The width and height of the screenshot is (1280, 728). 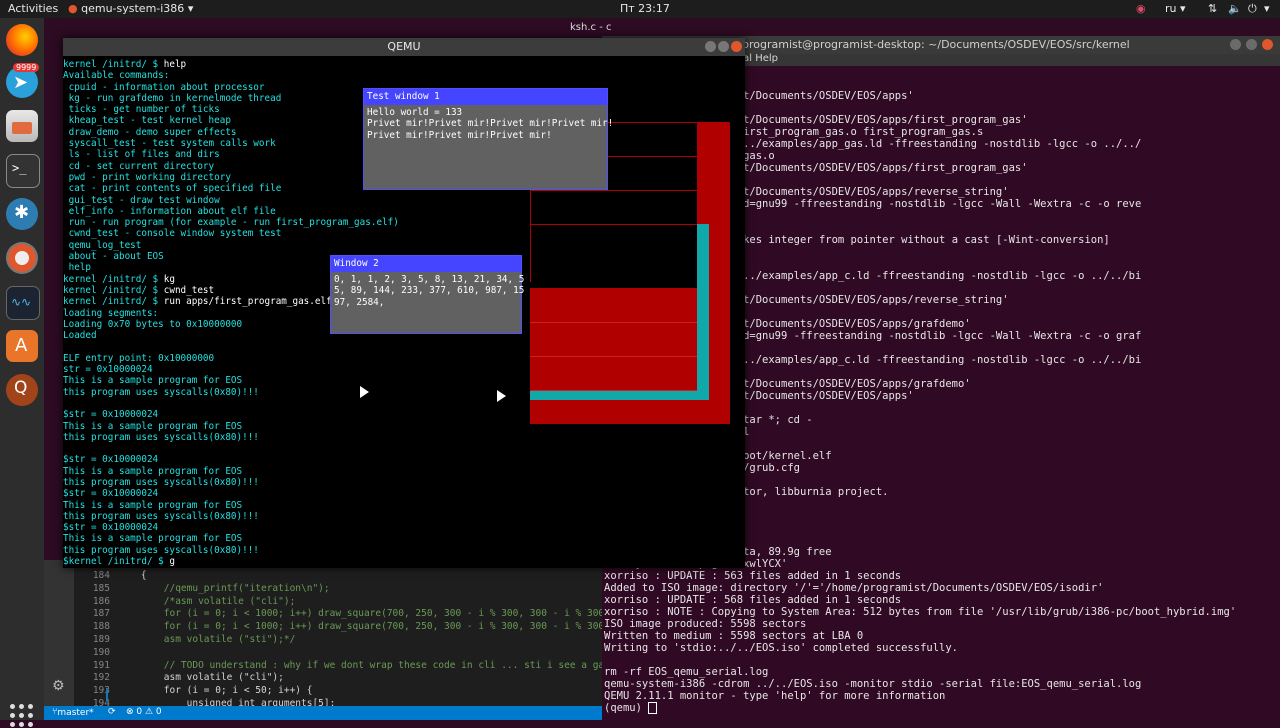 I want to click on code-line: 186 /*asm volatile ("cli");, so click(x=345, y=602).